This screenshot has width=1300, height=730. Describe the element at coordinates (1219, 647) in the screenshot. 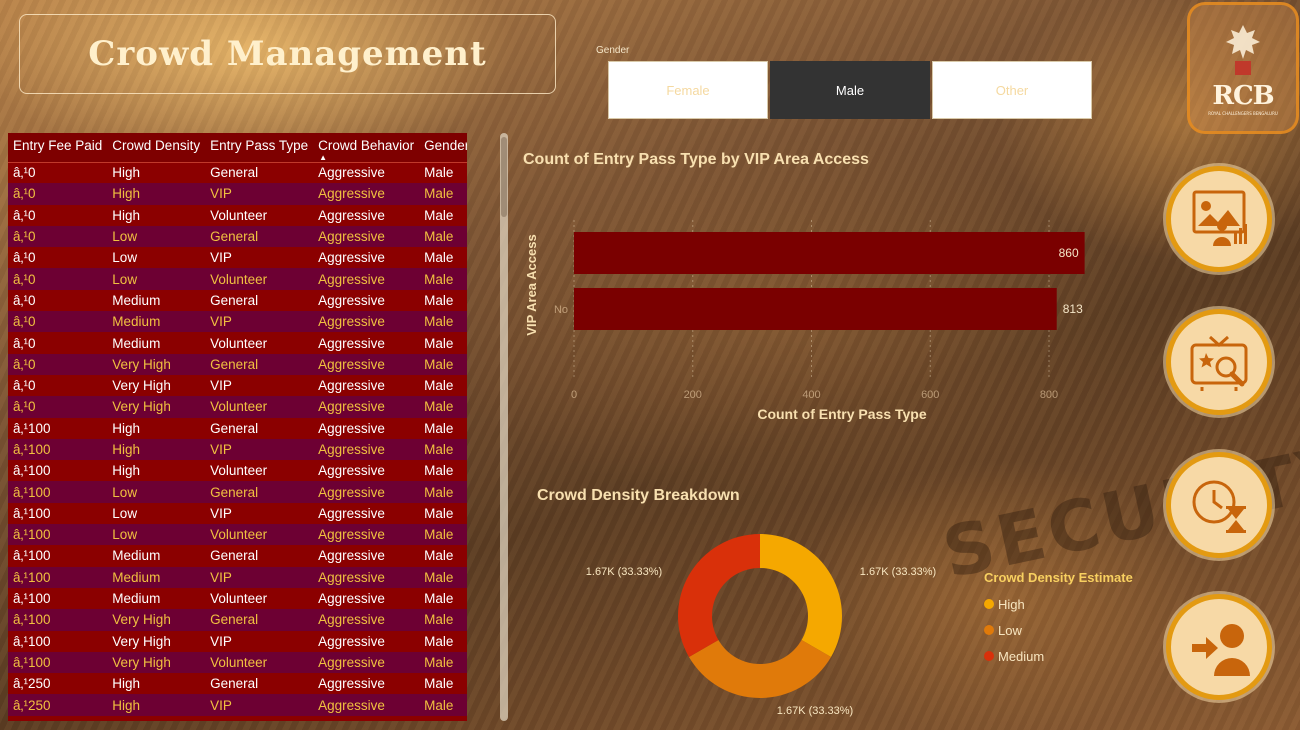

I see `exit-nav-button` at that location.